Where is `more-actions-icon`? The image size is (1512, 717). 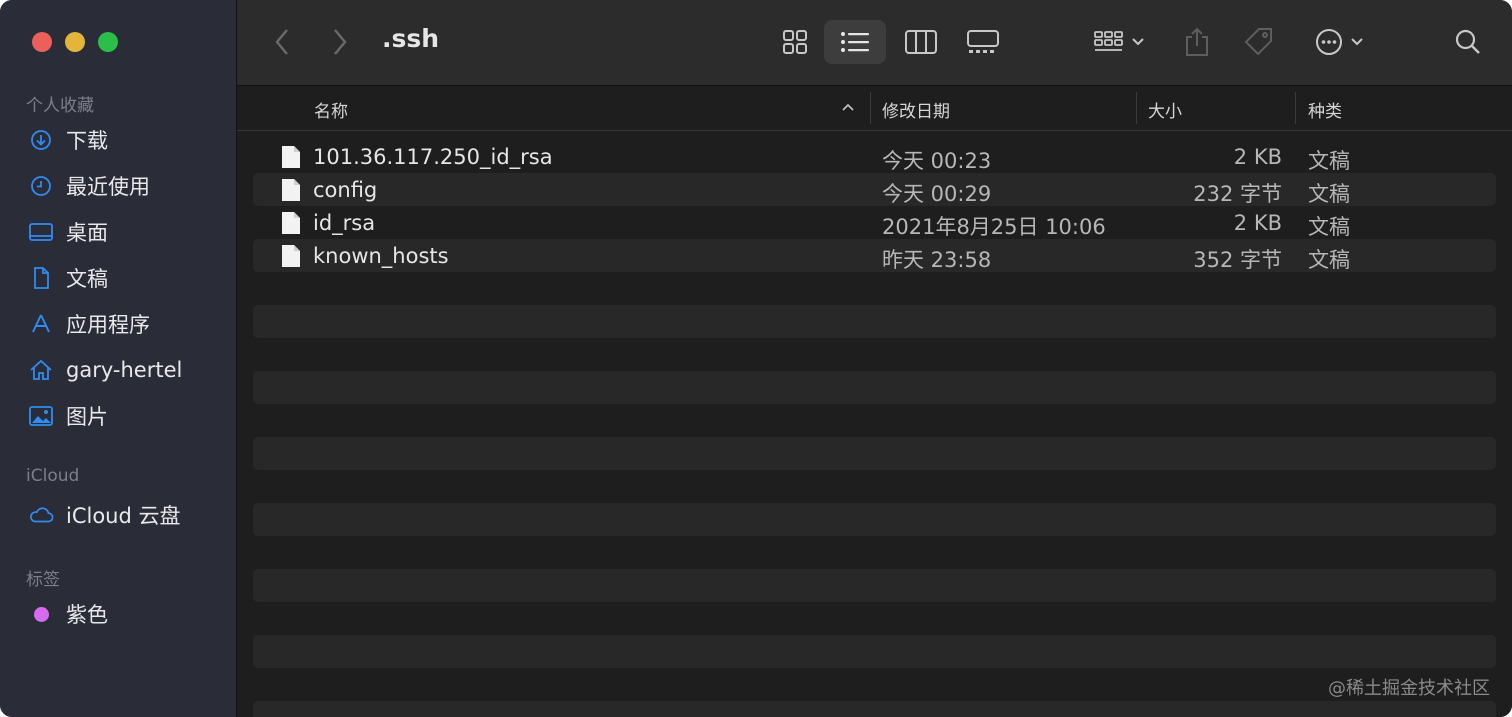
more-actions-icon is located at coordinates (1329, 42).